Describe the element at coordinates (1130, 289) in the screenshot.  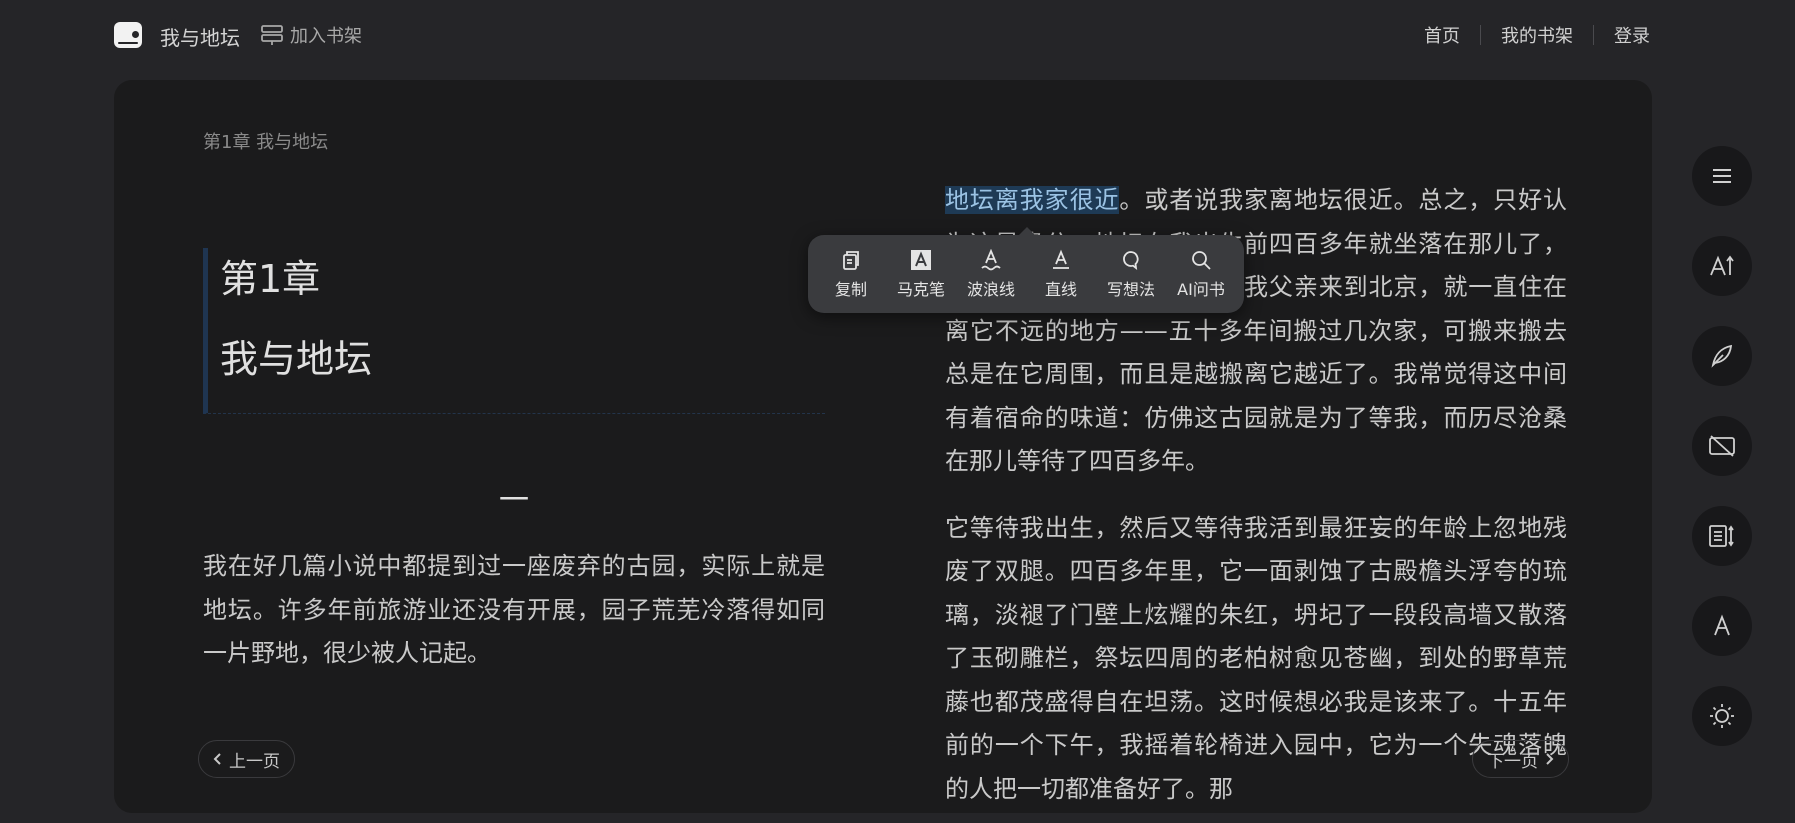
I see `write-idea-label: 写想法` at that location.